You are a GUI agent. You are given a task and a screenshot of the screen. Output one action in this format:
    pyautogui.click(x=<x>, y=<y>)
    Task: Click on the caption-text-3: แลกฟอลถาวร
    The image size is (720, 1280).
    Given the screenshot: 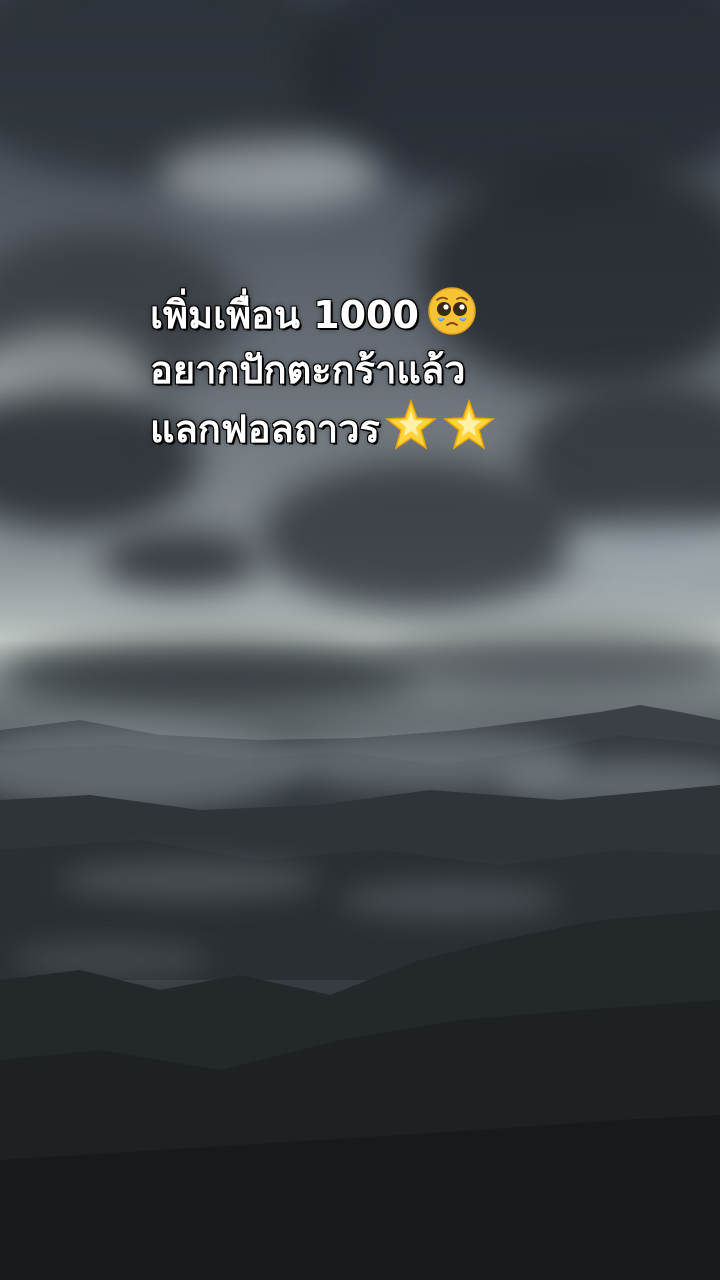 What is the action you would take?
    pyautogui.click(x=265, y=429)
    